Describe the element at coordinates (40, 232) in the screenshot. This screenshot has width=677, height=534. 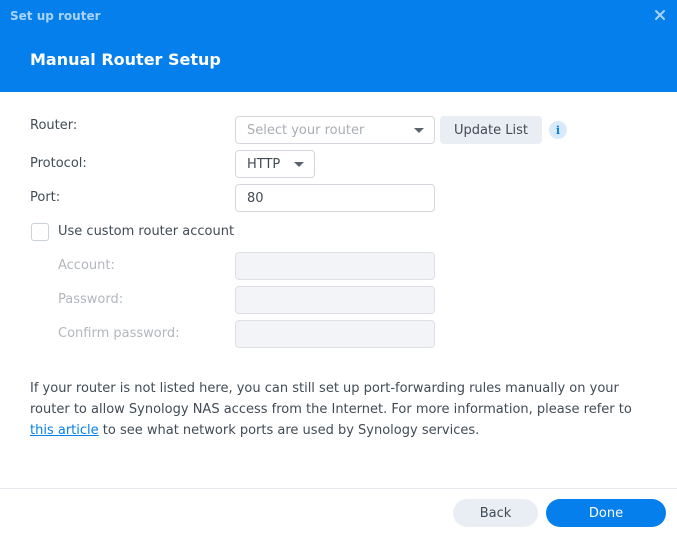
I see `custom-account-checkbox` at that location.